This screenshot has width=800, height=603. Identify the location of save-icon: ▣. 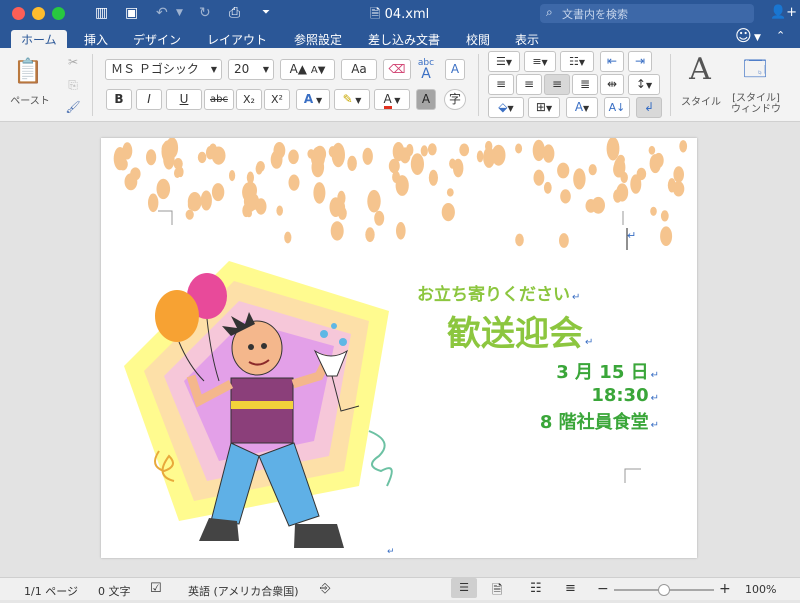
(131, 13).